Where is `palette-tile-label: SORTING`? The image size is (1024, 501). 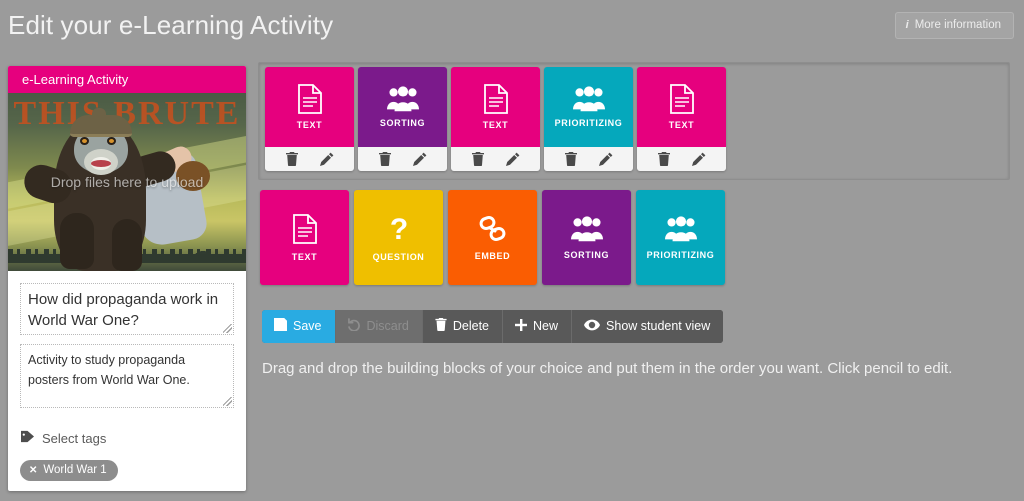
palette-tile-label: SORTING is located at coordinates (586, 254).